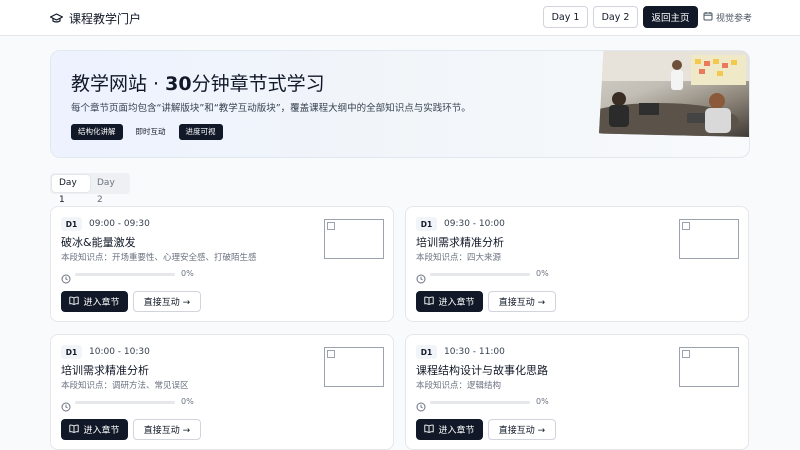  What do you see at coordinates (119, 352) in the screenshot?
I see `time-range: 10:00 - 10:30` at bounding box center [119, 352].